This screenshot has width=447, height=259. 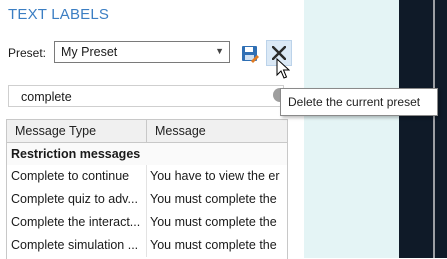 I want to click on cell-message: You have to view the er, so click(x=215, y=176).